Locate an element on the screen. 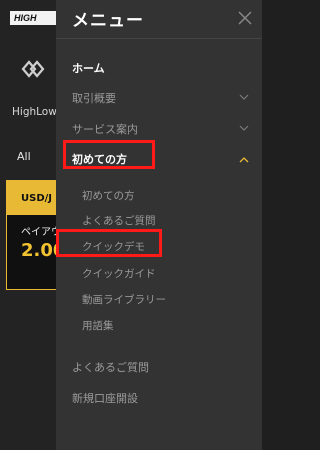 This screenshot has width=320, height=450. logo-text: HIGH is located at coordinates (25, 18).